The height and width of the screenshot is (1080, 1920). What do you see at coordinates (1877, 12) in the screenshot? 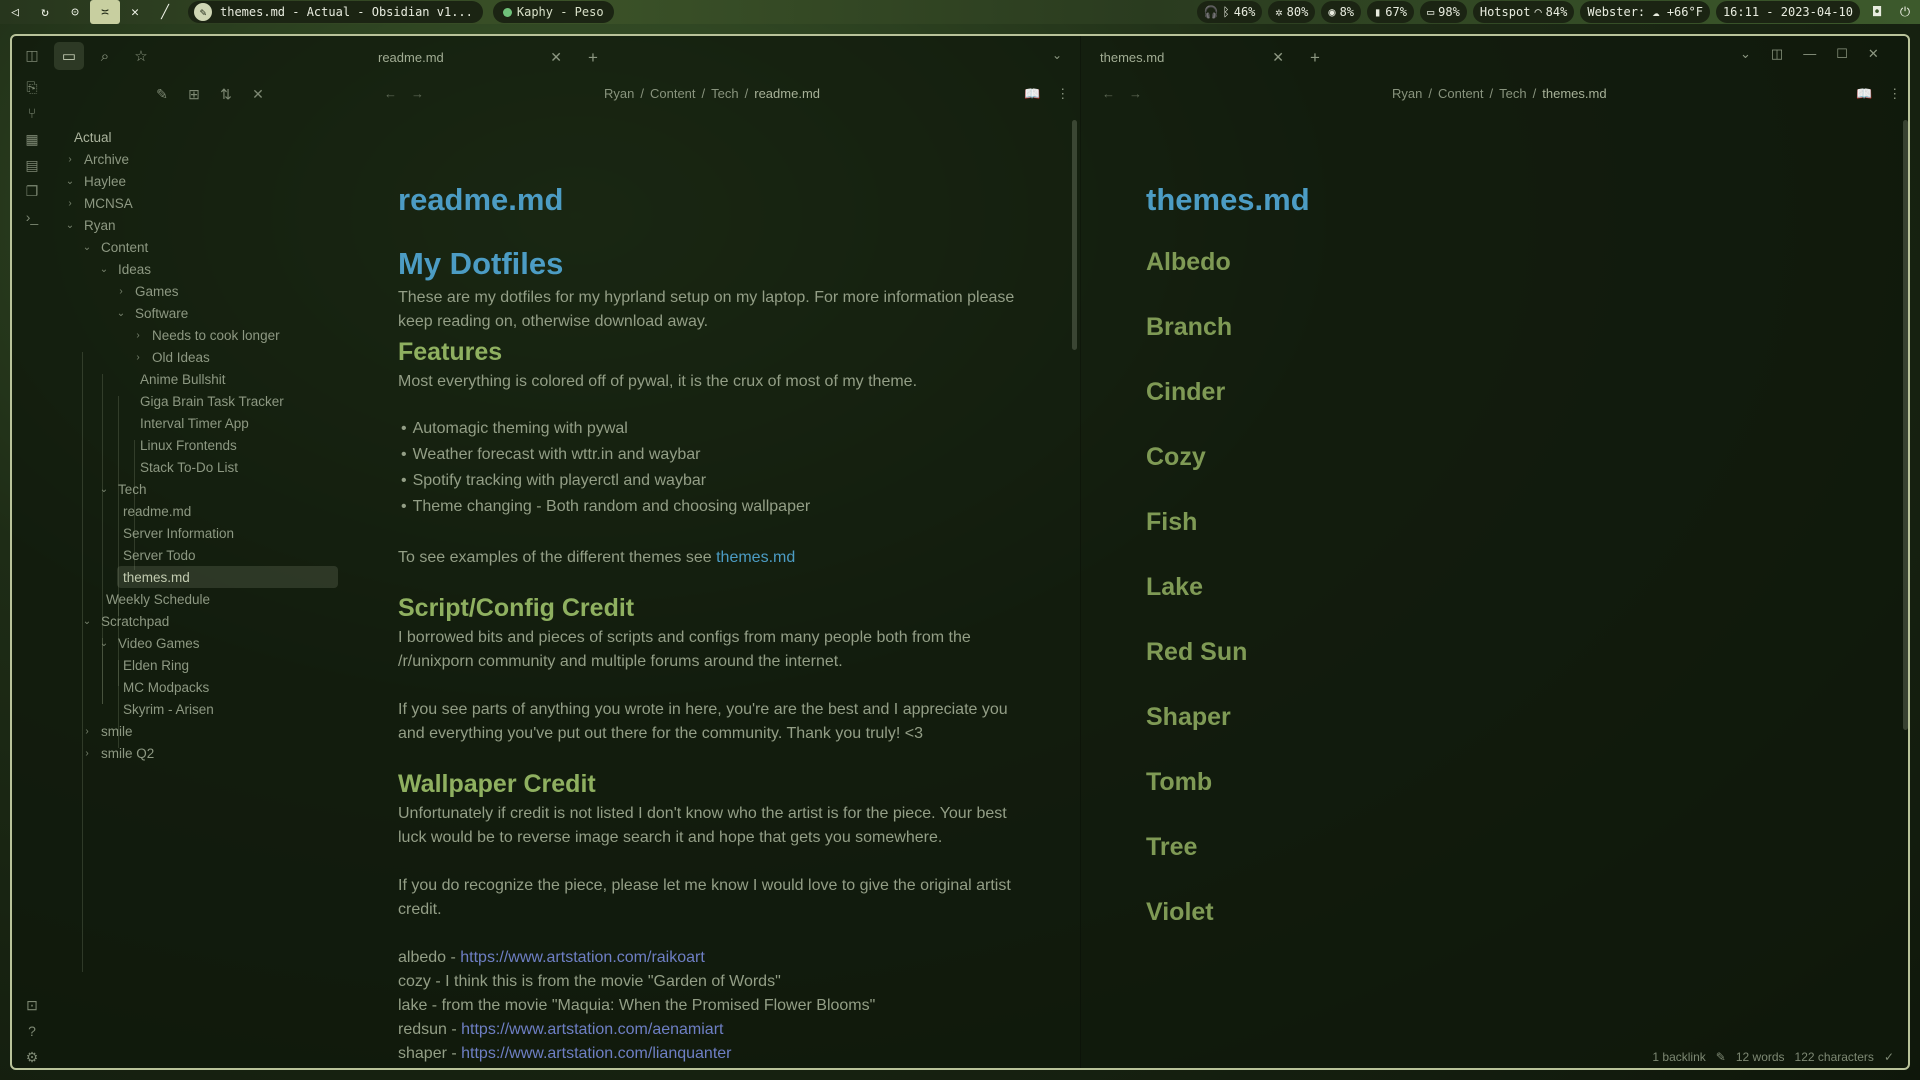
I see `discord-icon: ◘` at bounding box center [1877, 12].